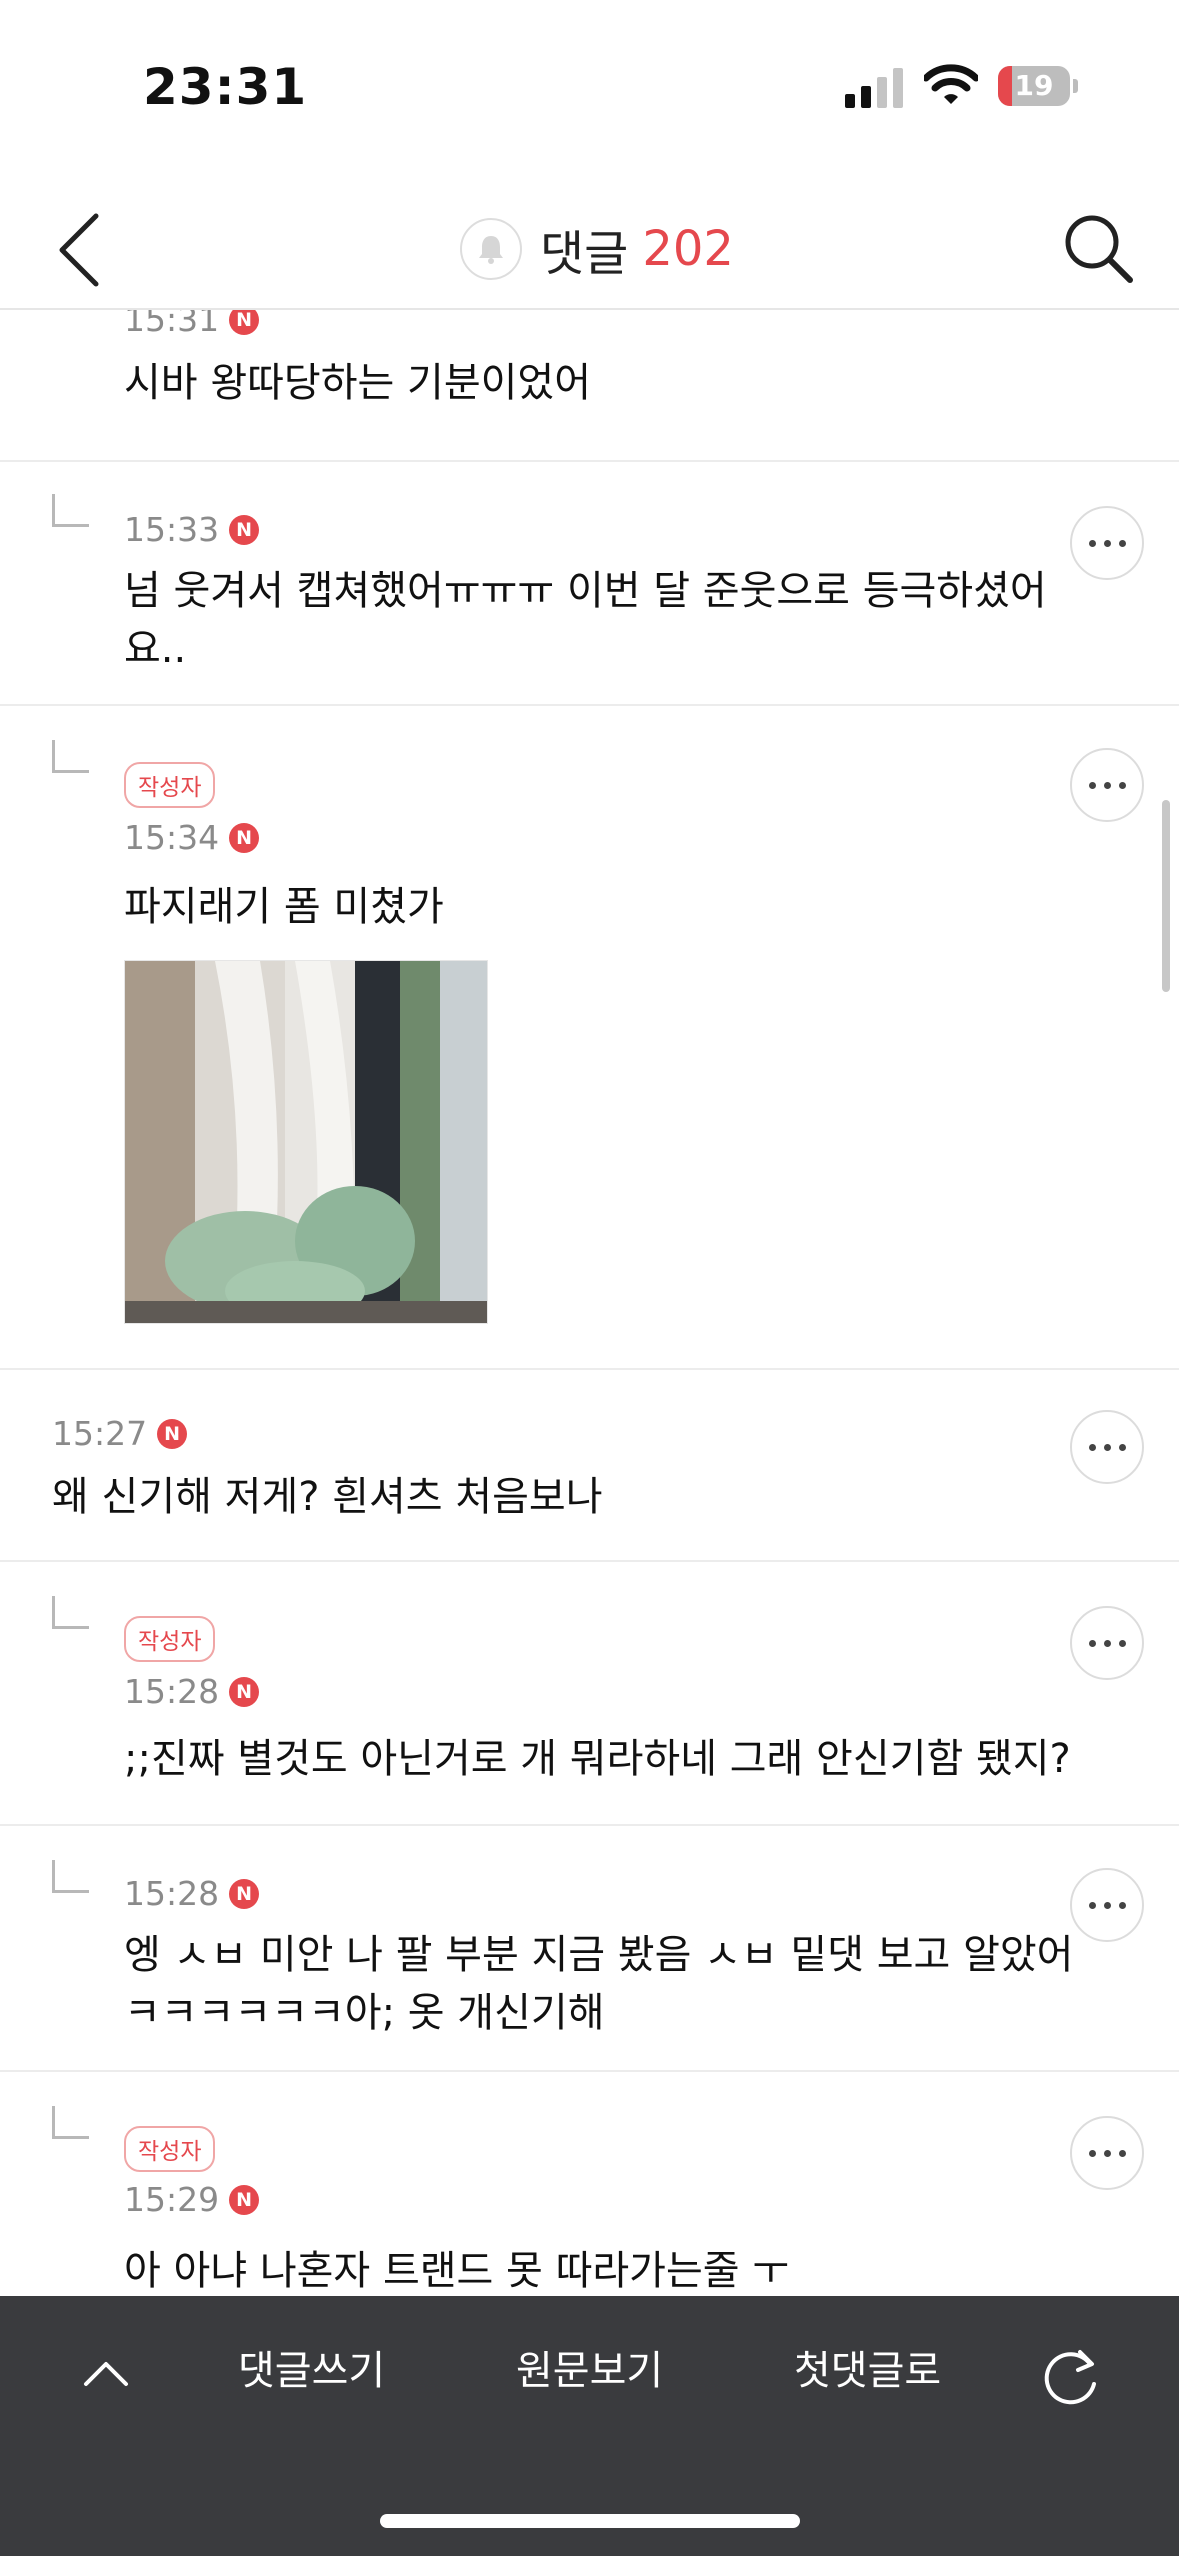  I want to click on bell-glyph, so click(491, 250).